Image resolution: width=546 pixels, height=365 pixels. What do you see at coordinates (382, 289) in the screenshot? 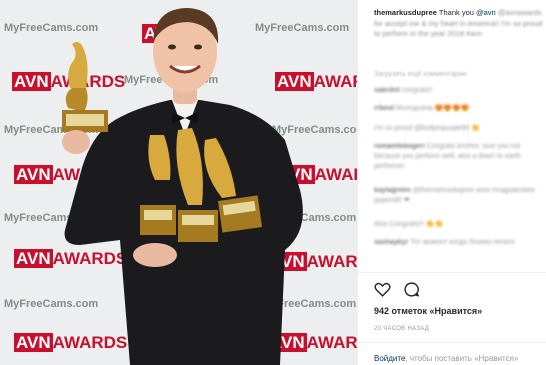
I see `heart-icon` at bounding box center [382, 289].